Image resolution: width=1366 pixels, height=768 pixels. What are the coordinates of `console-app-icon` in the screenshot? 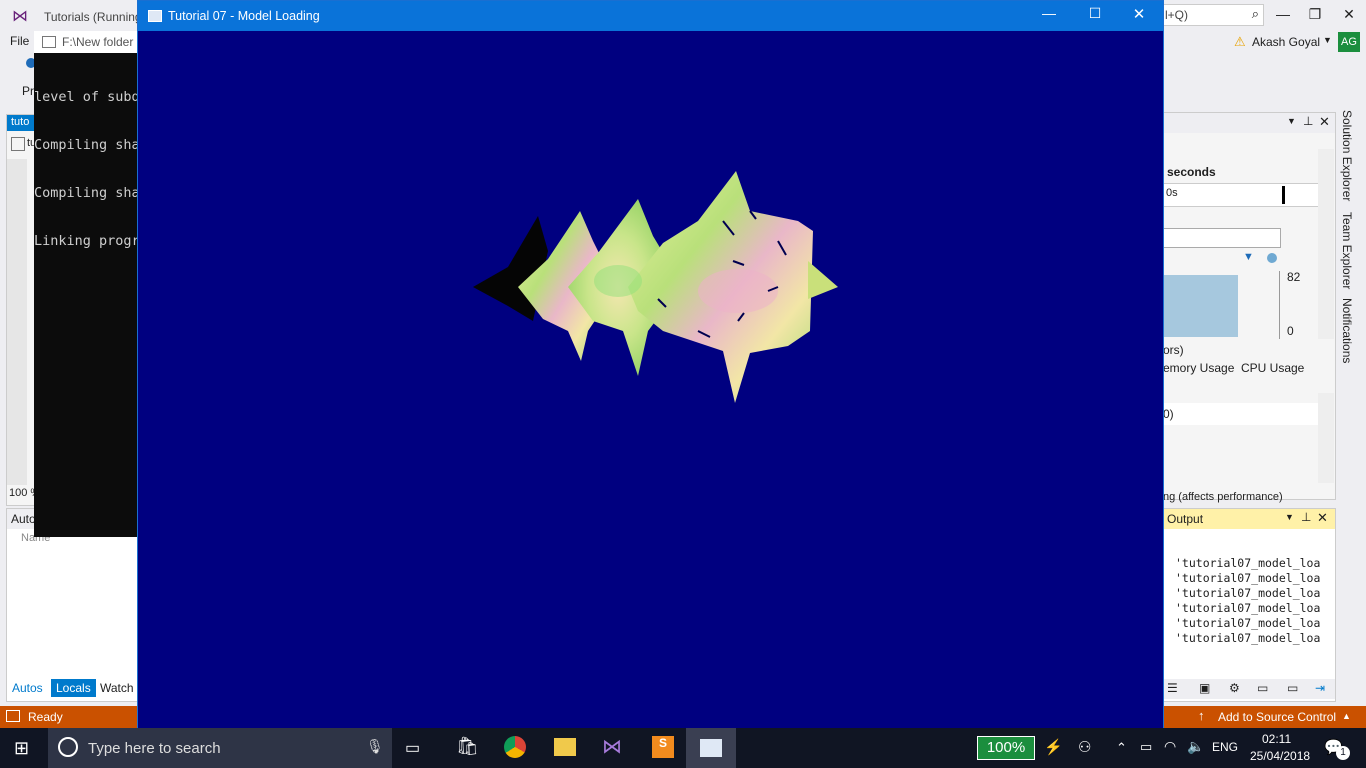 It's located at (711, 748).